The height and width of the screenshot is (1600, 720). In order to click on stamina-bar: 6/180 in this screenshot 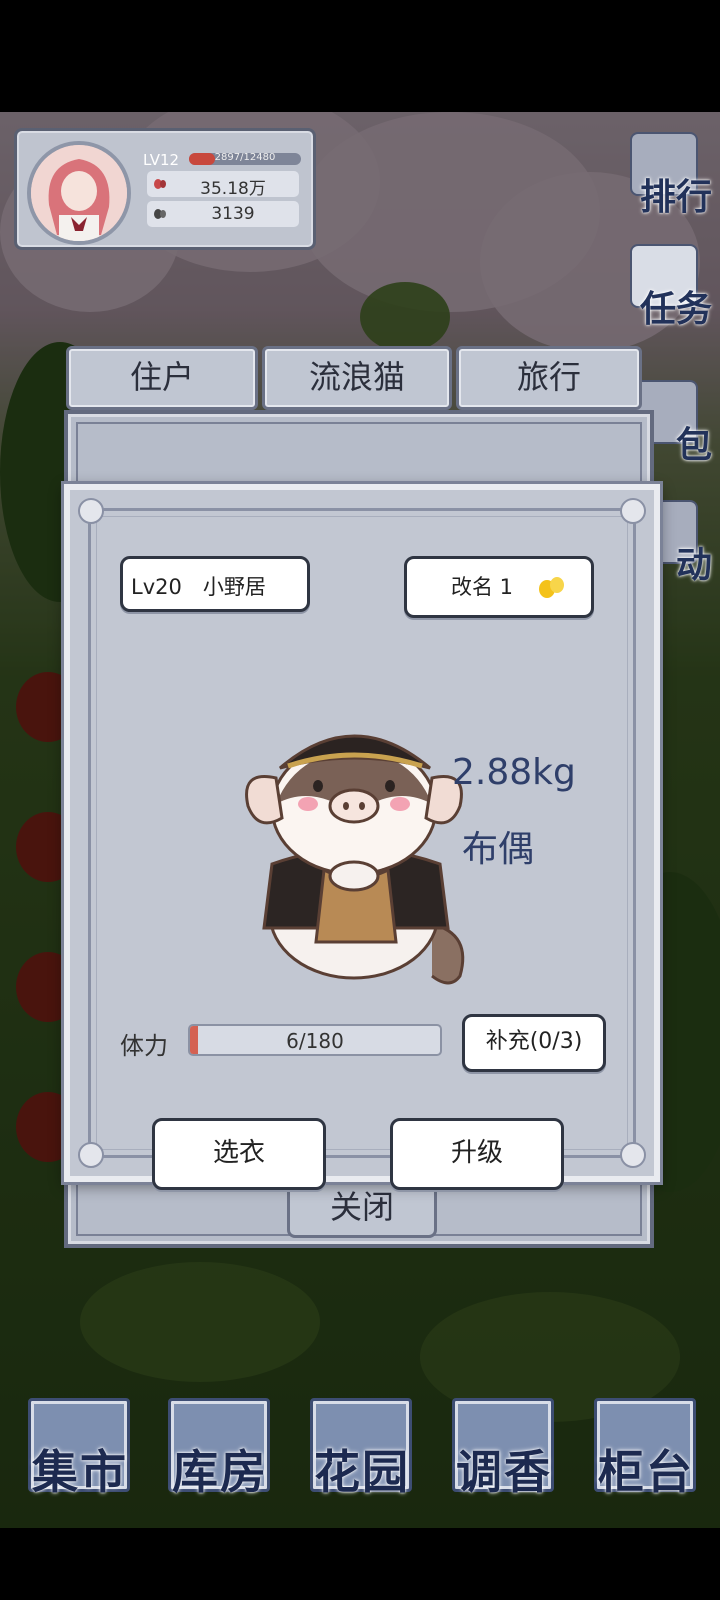, I will do `click(315, 1040)`.